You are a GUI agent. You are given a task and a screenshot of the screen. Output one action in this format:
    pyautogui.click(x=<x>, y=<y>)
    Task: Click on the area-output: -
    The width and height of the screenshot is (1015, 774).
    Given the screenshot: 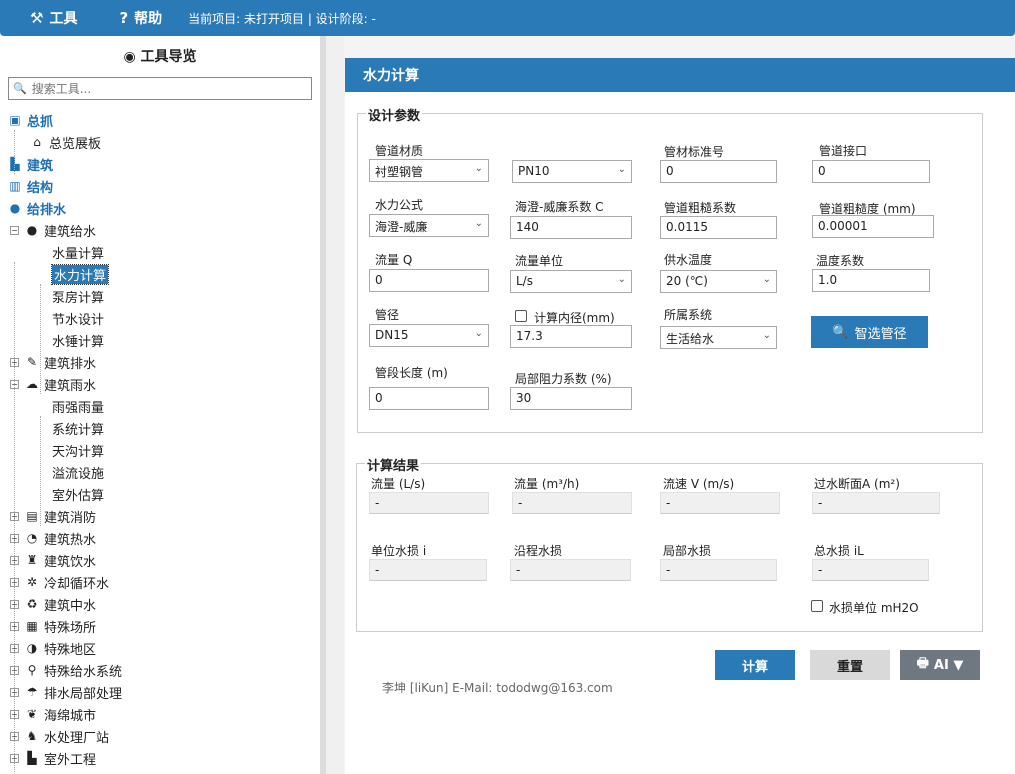 What is the action you would take?
    pyautogui.click(x=876, y=503)
    